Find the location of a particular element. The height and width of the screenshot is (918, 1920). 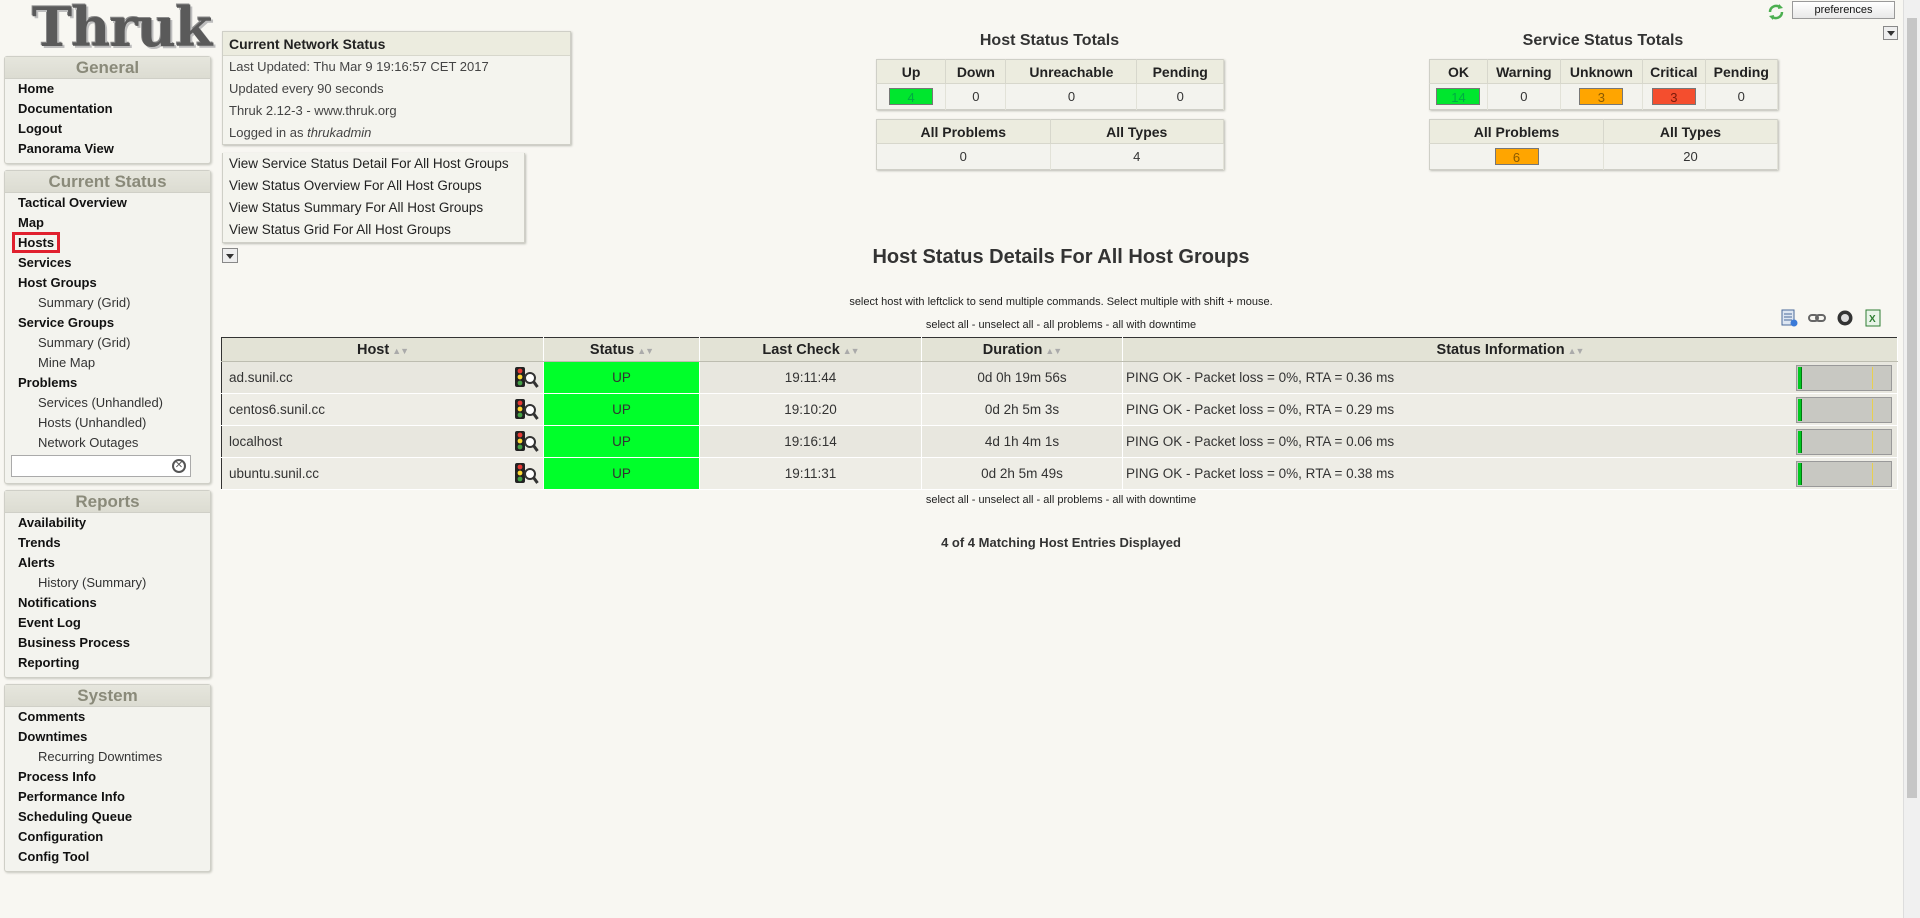

service-pending-count: 0 is located at coordinates (1742, 96).